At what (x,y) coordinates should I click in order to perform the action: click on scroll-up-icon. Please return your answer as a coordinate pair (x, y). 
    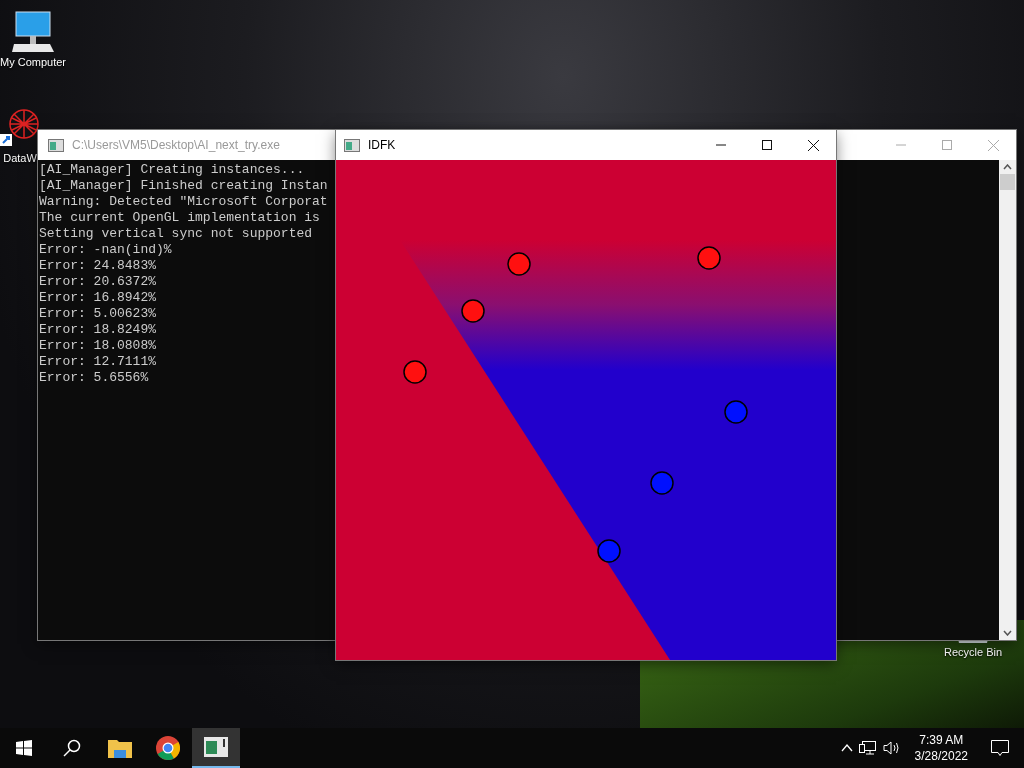
    Looking at the image, I should click on (1007, 167).